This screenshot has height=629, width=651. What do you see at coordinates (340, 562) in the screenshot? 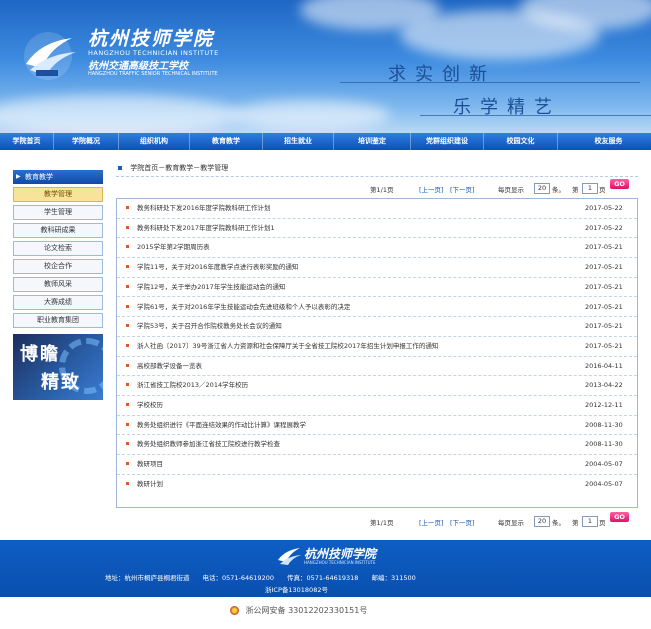
I see `footer-school-name-en: HANGZHOU TECHNICIAN INSTITUTE` at bounding box center [340, 562].